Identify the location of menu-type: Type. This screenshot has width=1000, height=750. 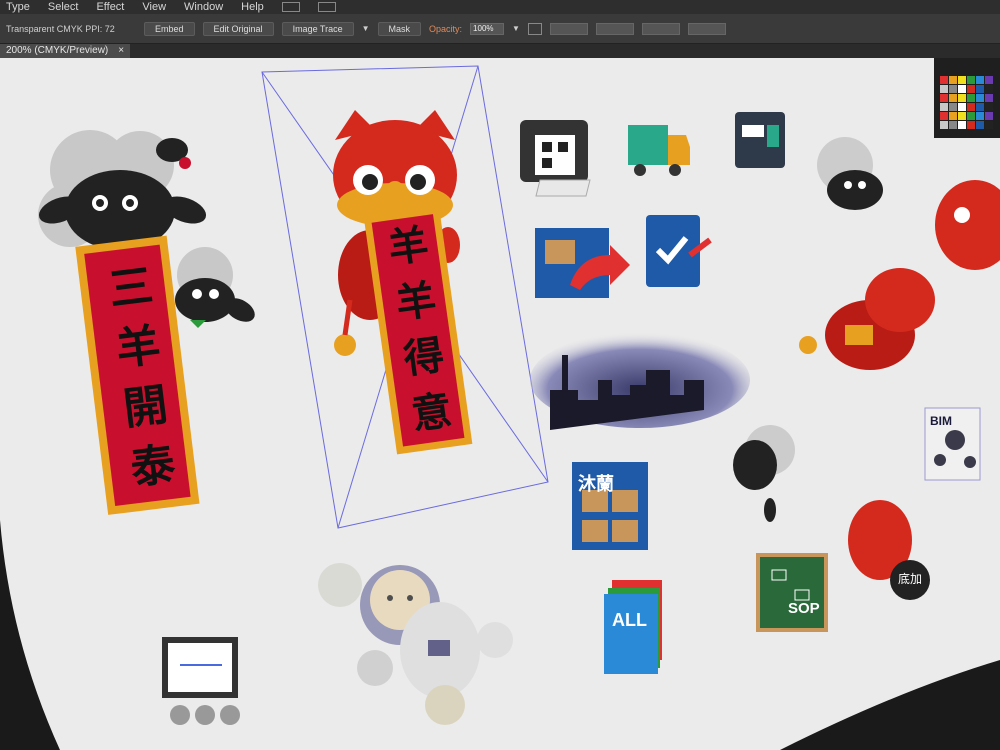
(18, 7).